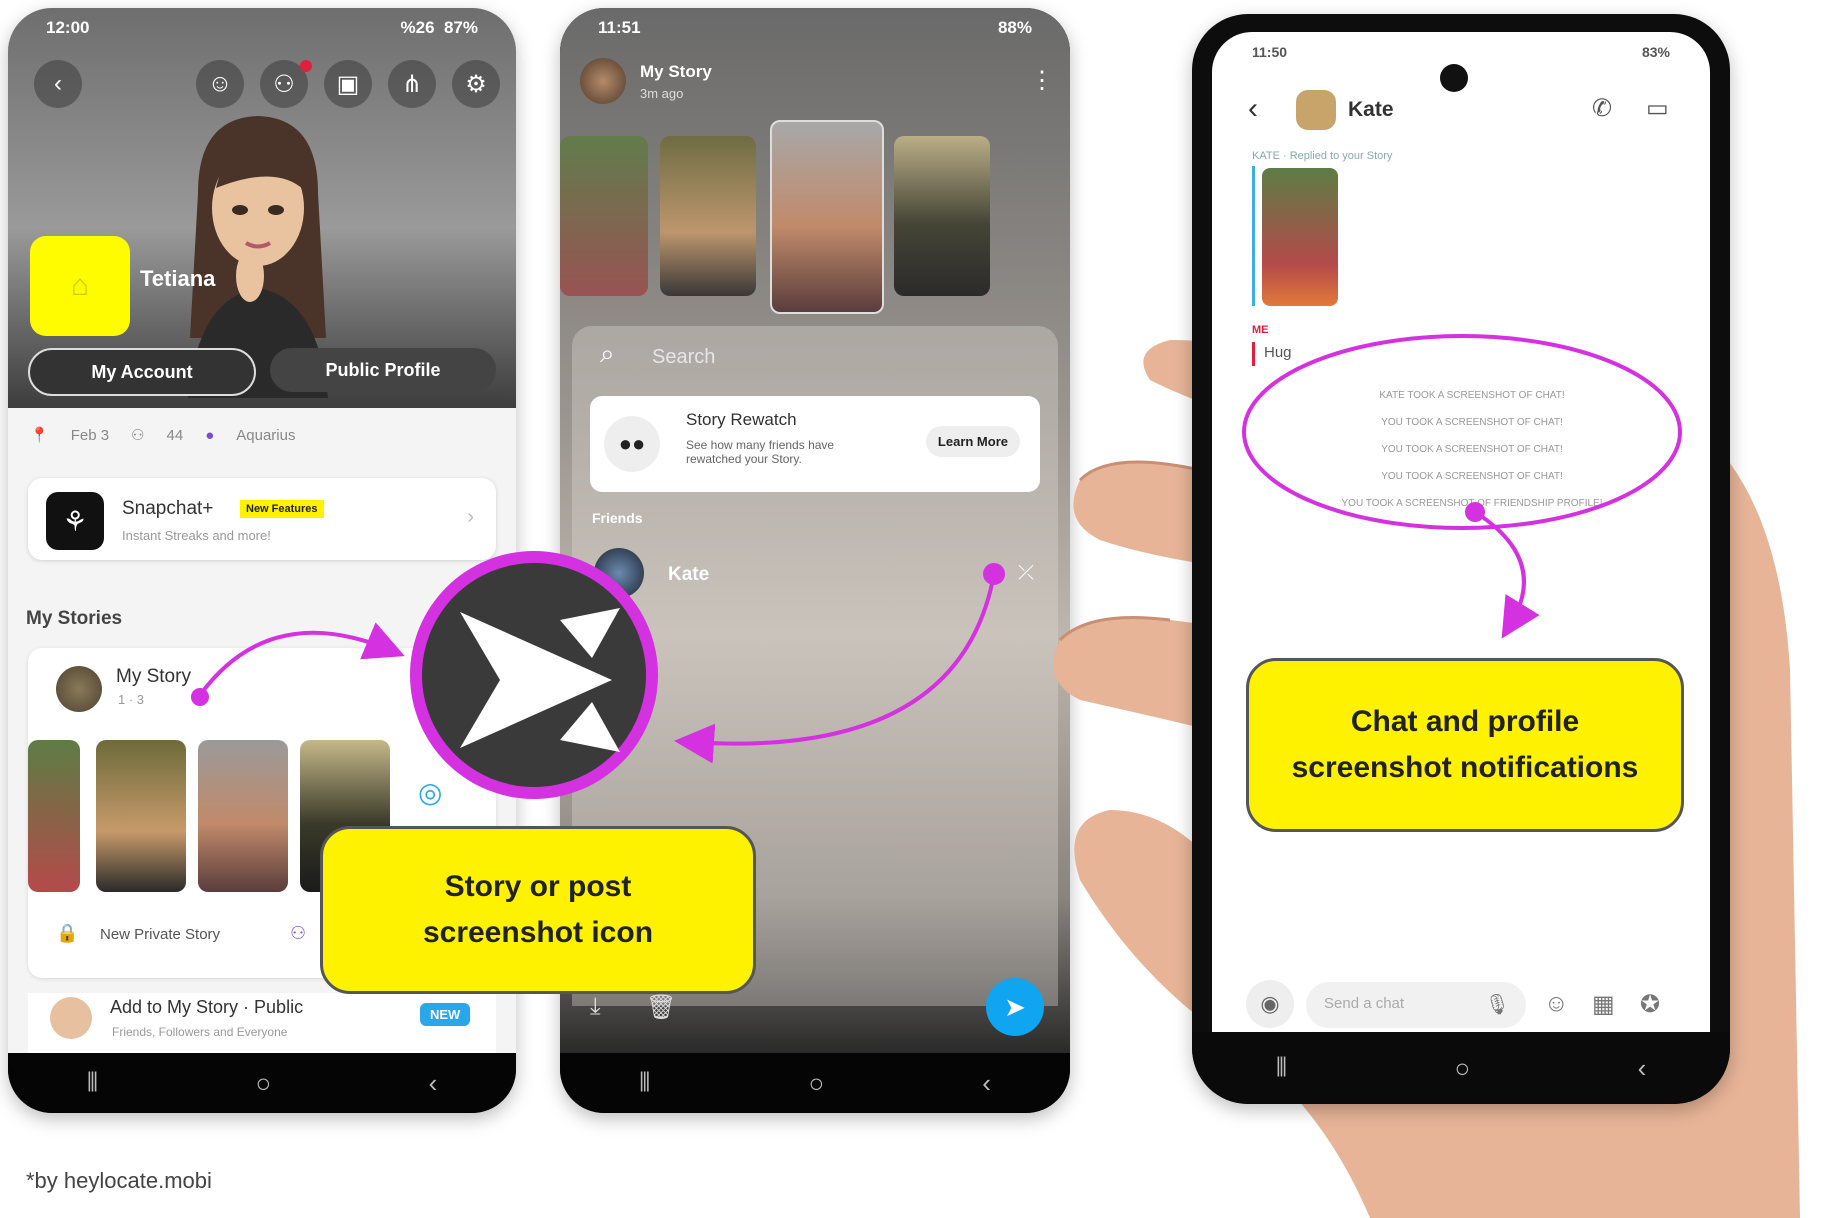 The image size is (1839, 1218). I want to click on arrow-dot-story, so click(200, 697).